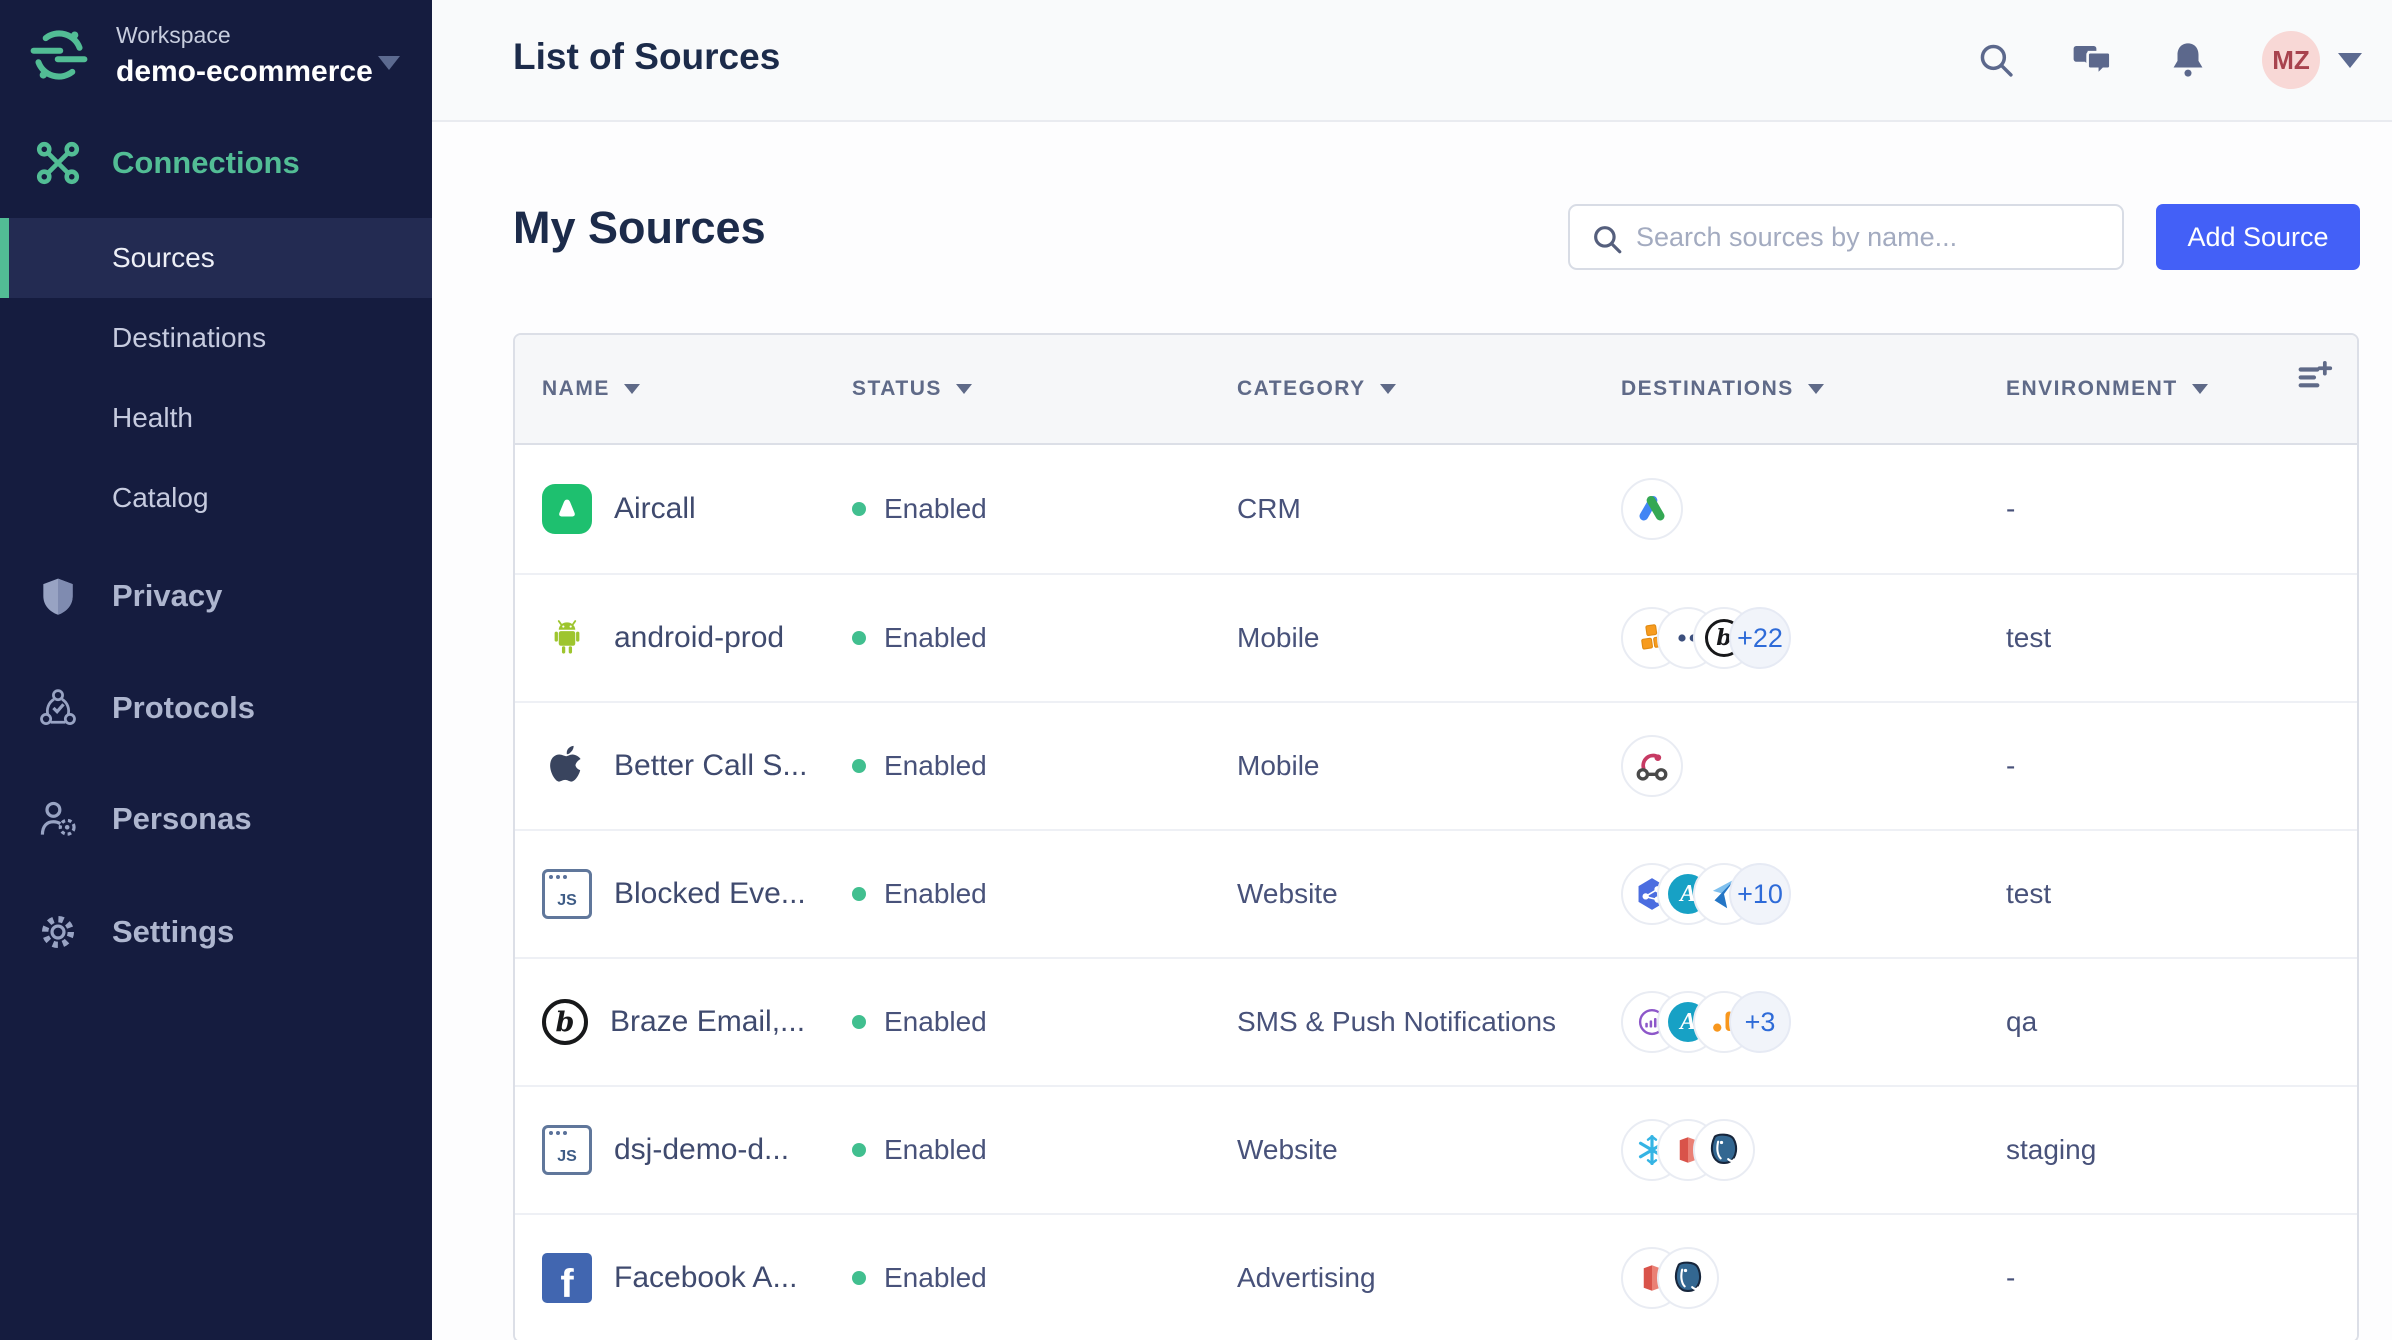  What do you see at coordinates (2188, 60) in the screenshot?
I see `bell-icon` at bounding box center [2188, 60].